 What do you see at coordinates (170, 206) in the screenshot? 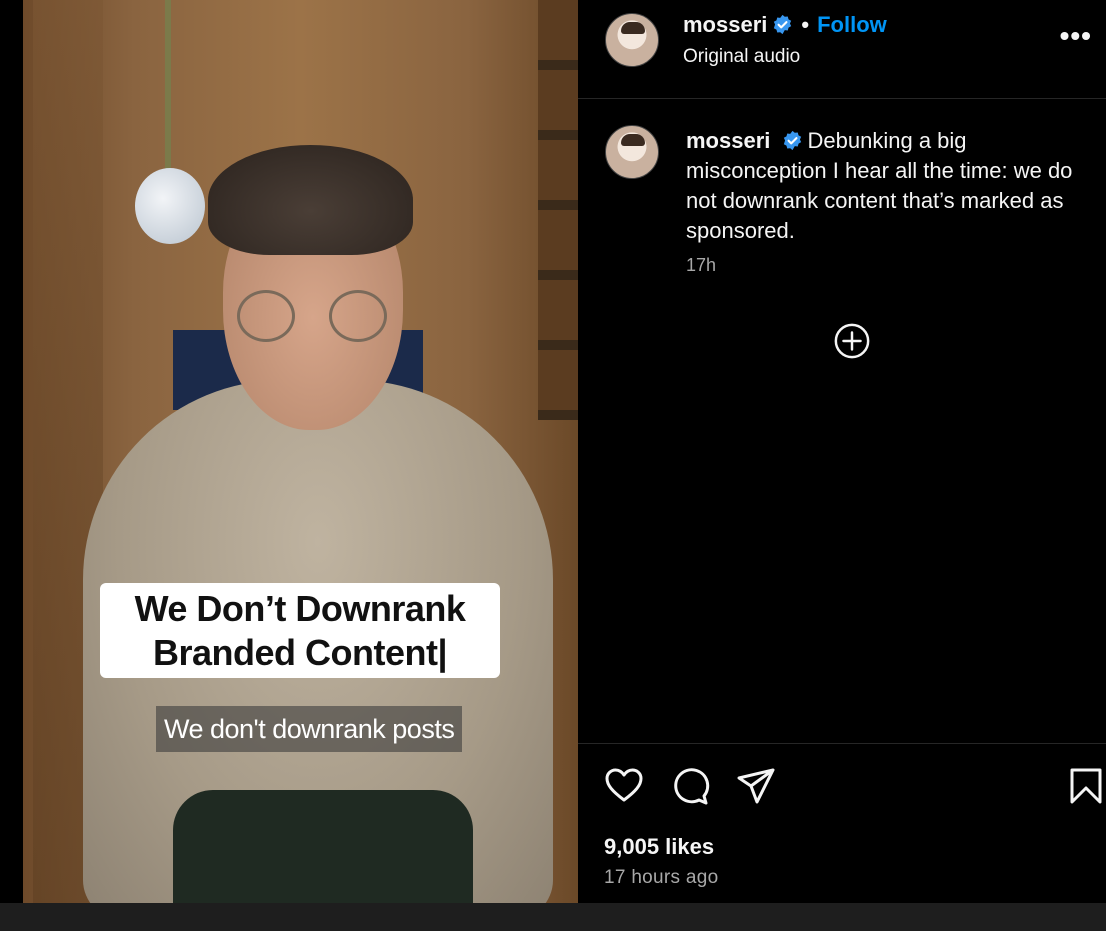
I see `lamp-globe` at bounding box center [170, 206].